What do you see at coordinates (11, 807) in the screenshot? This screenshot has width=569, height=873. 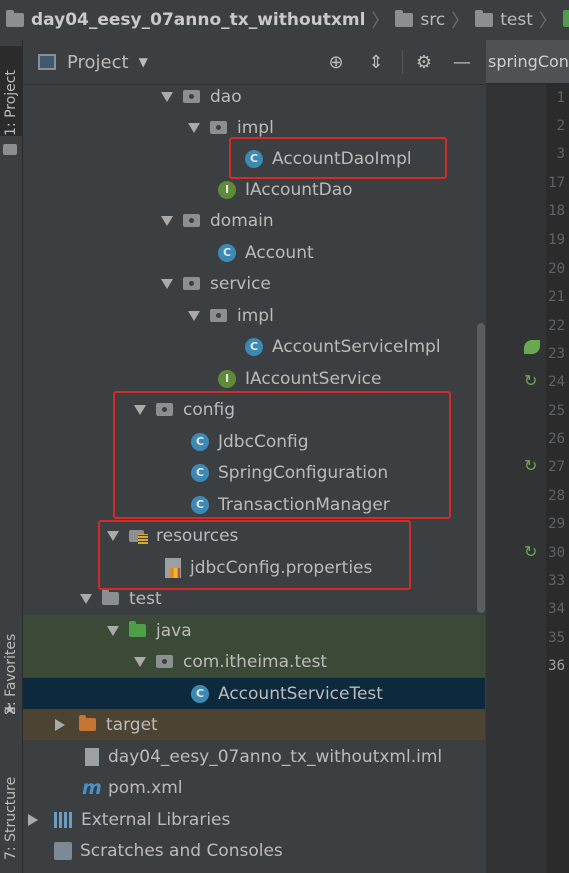 I see `structure-tool-button: 7: Structure` at bounding box center [11, 807].